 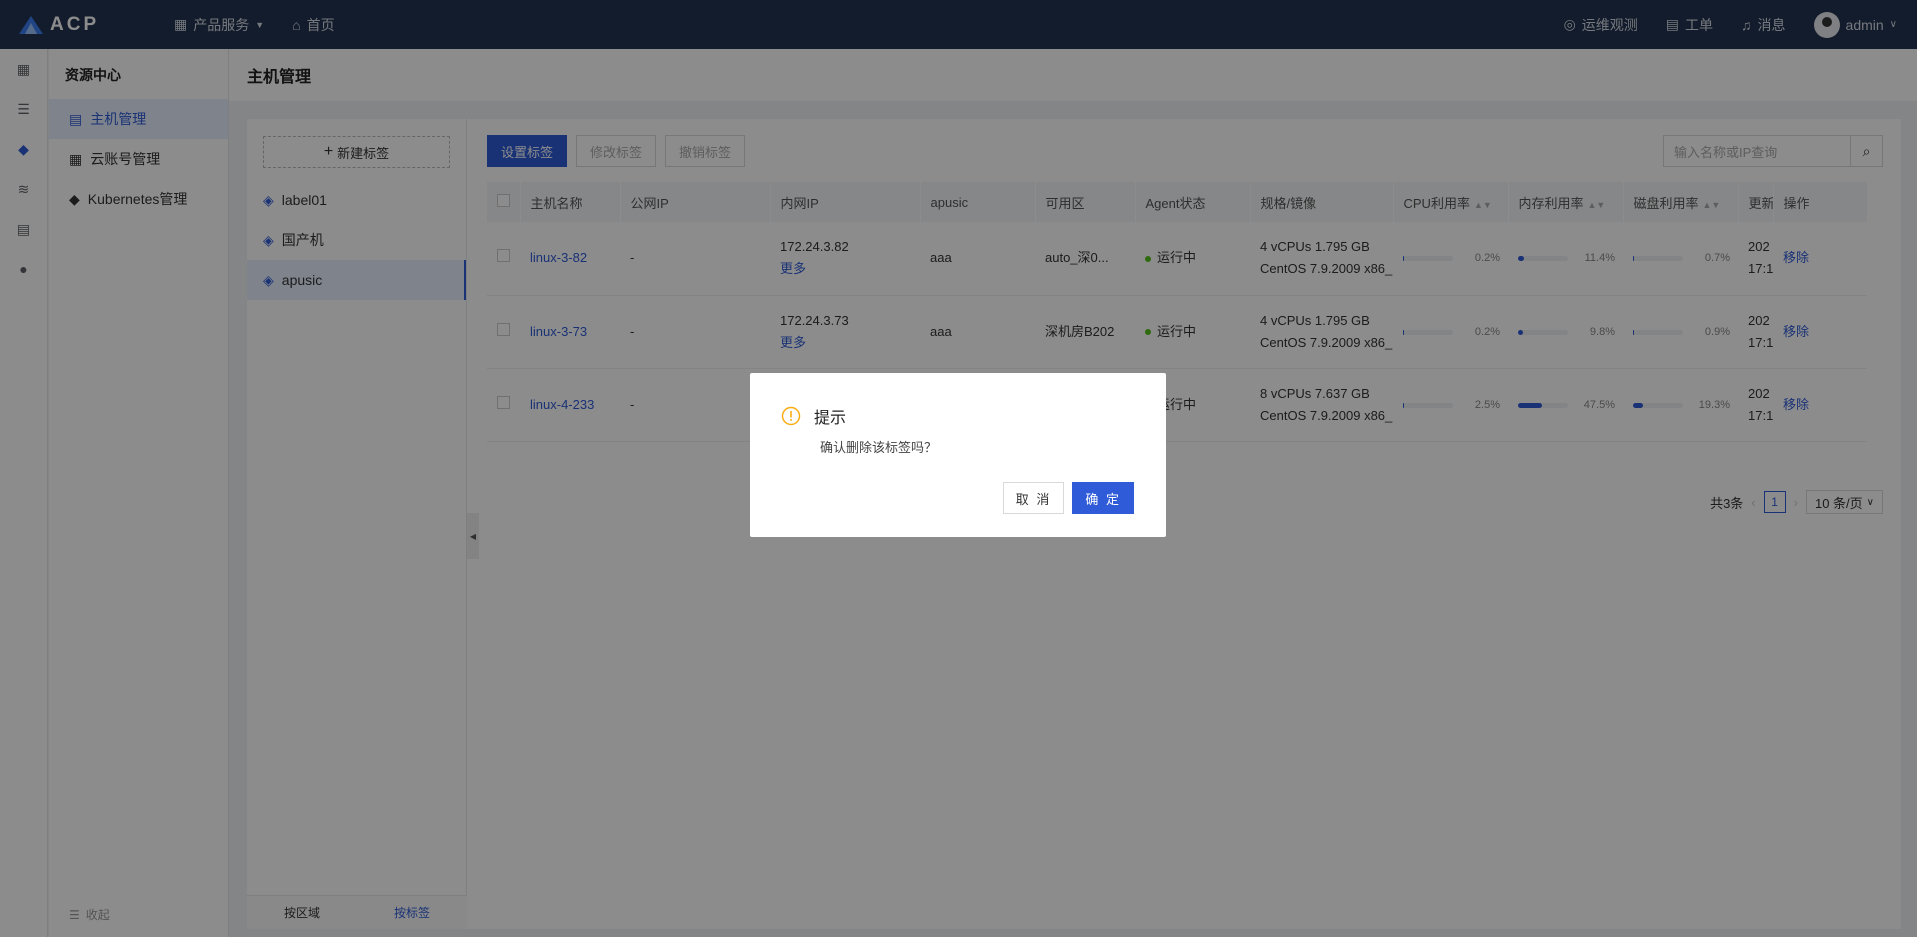 What do you see at coordinates (958, 455) in the screenshot?
I see `confirm-dialog: 提示 确认删除该标签吗？ 取 消 确 定` at bounding box center [958, 455].